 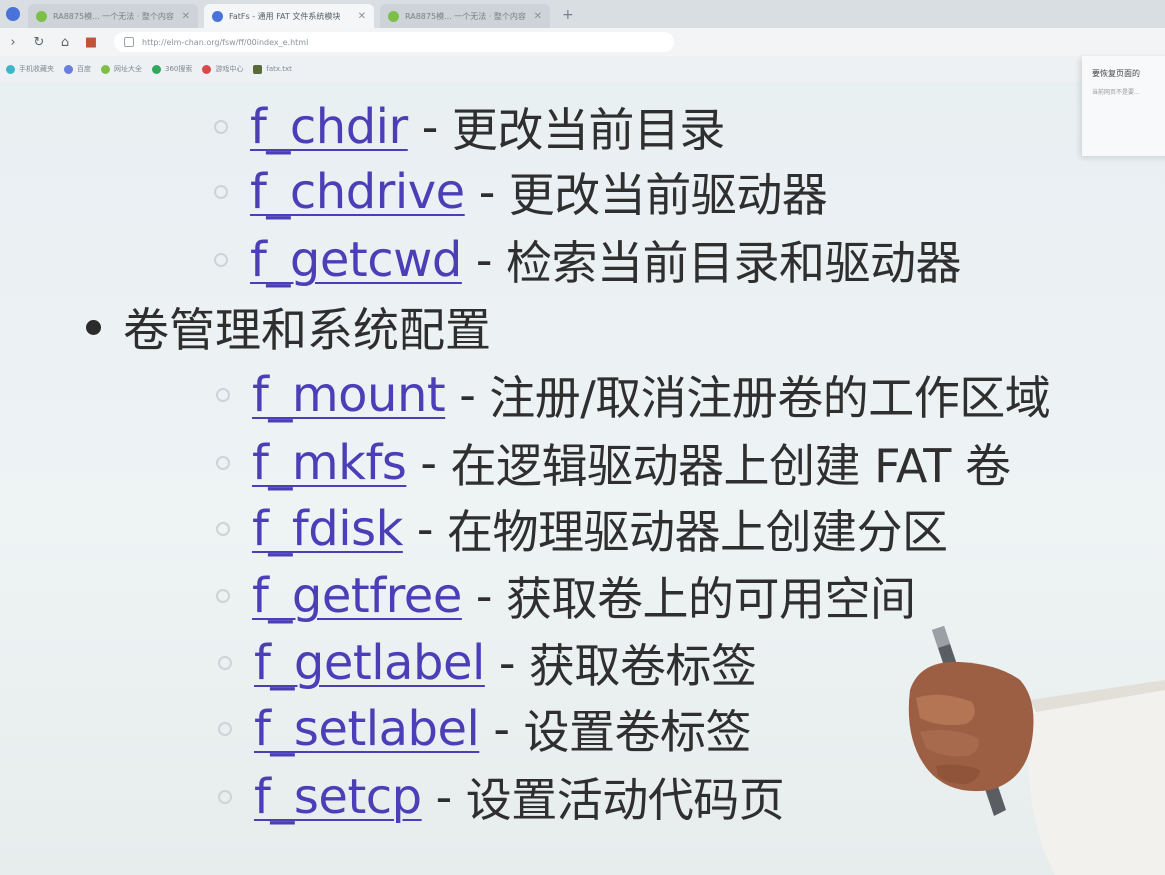 I want to click on function-link: f_setcp, so click(x=338, y=797).